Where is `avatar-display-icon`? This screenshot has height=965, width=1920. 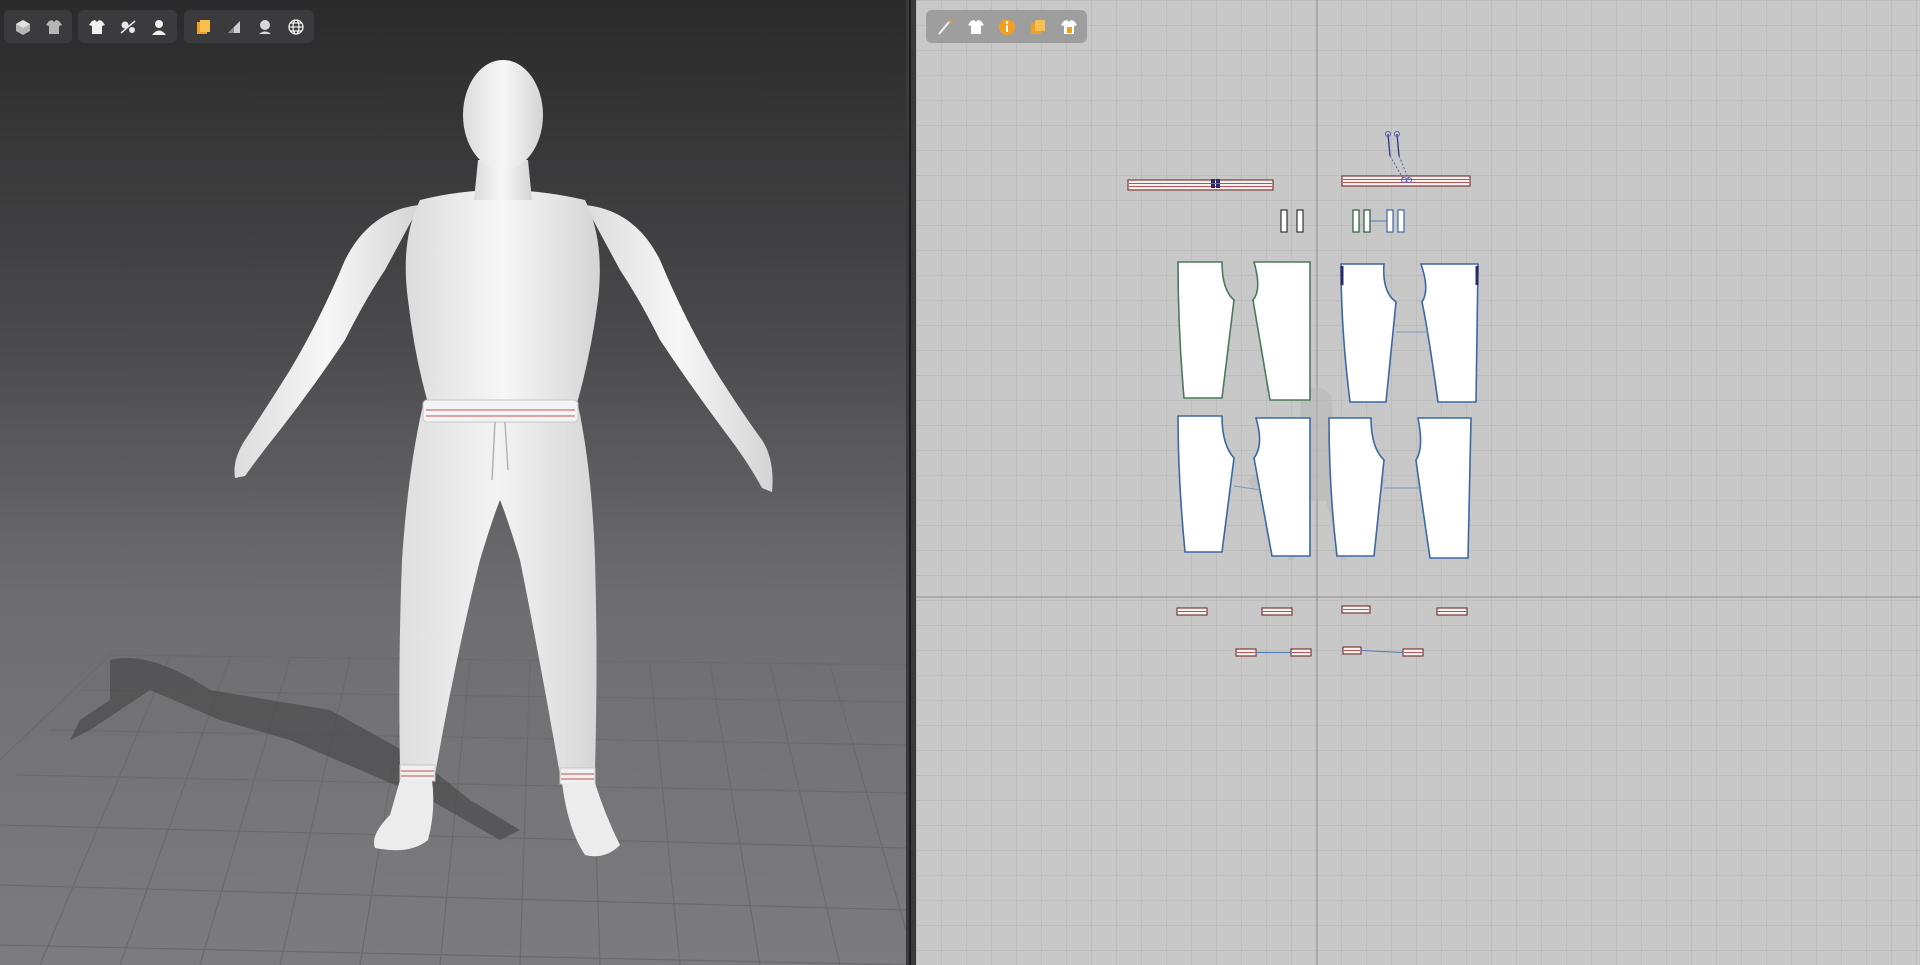
avatar-display-icon is located at coordinates (22, 26).